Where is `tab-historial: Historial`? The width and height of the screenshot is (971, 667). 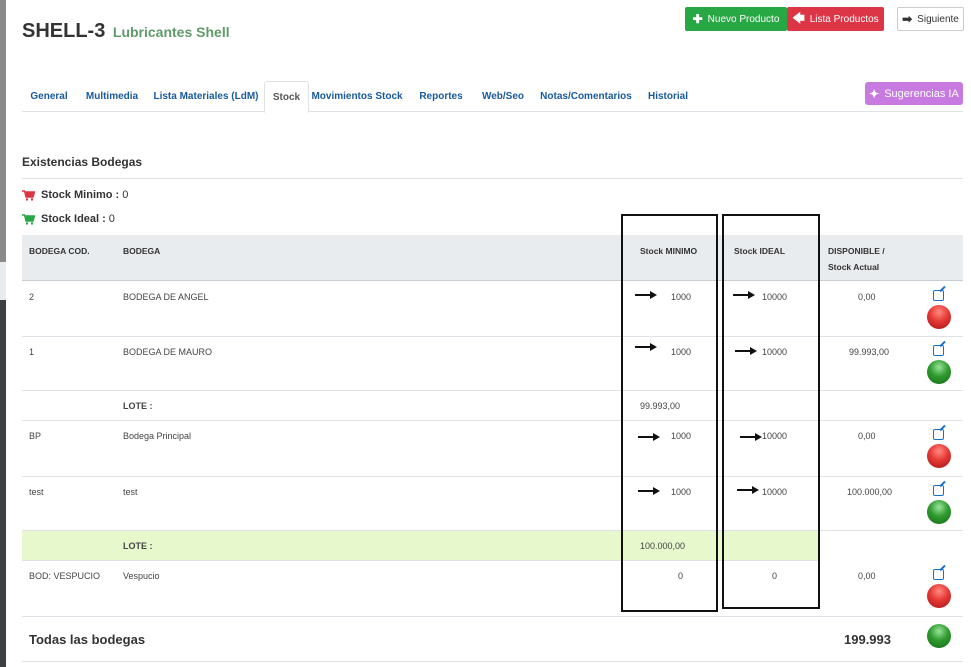
tab-historial: Historial is located at coordinates (668, 96).